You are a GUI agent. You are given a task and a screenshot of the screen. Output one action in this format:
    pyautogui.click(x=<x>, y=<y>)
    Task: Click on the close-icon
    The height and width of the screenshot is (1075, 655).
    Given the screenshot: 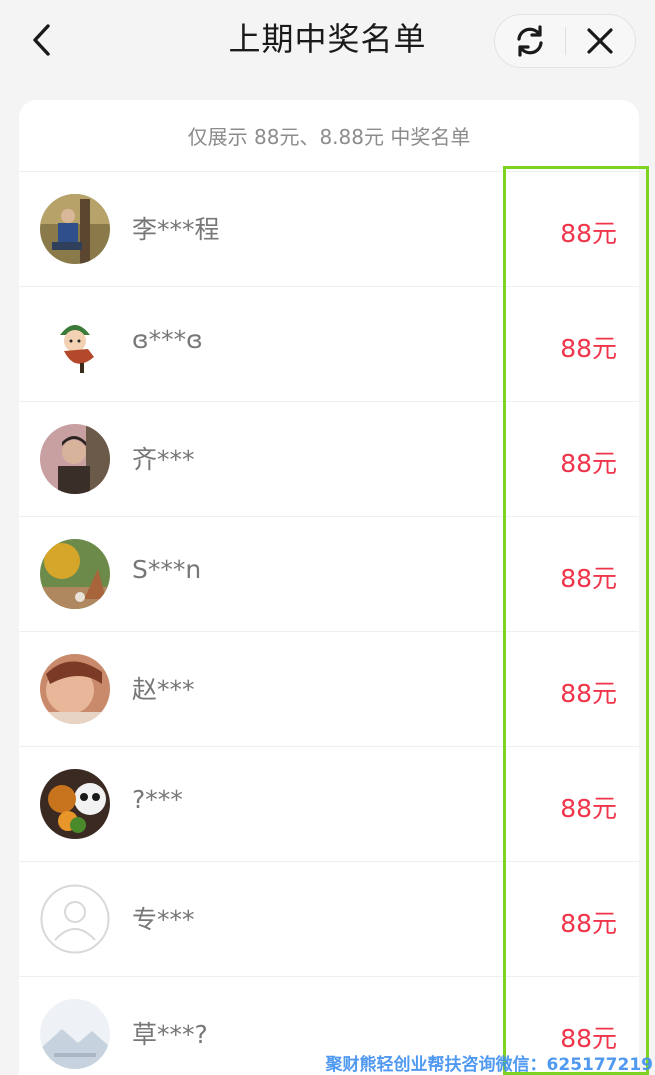 What is the action you would take?
    pyautogui.click(x=600, y=41)
    